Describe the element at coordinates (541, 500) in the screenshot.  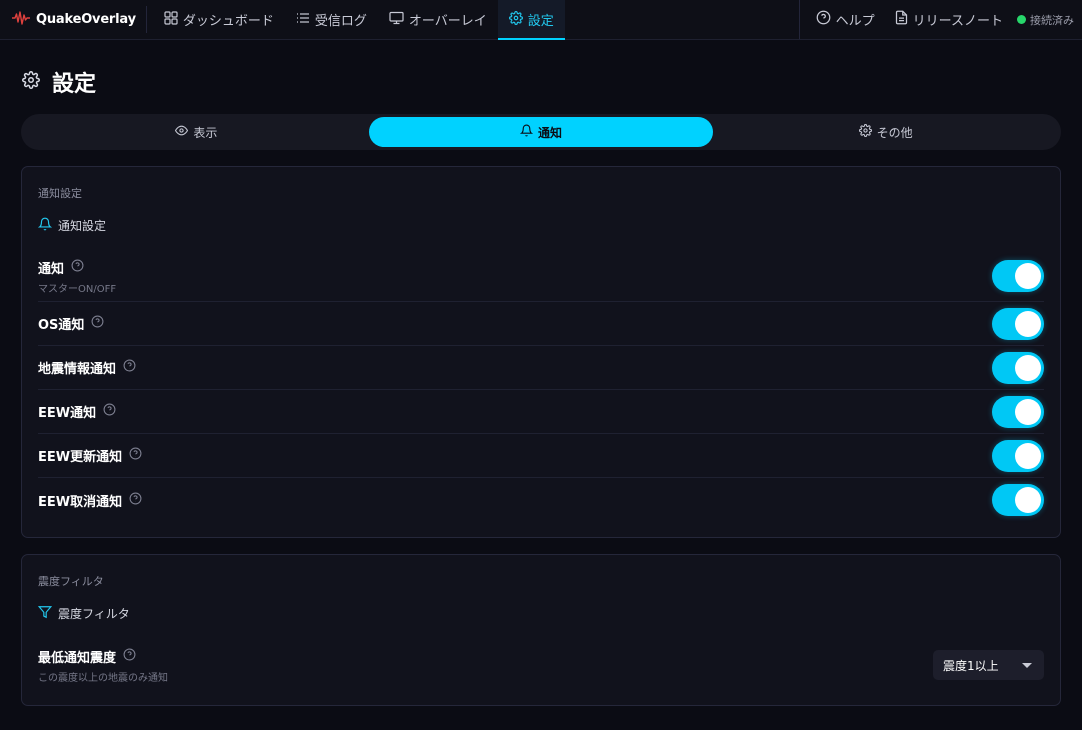
I see `setting-row-eew-cancel-notification: EEW取消通知` at that location.